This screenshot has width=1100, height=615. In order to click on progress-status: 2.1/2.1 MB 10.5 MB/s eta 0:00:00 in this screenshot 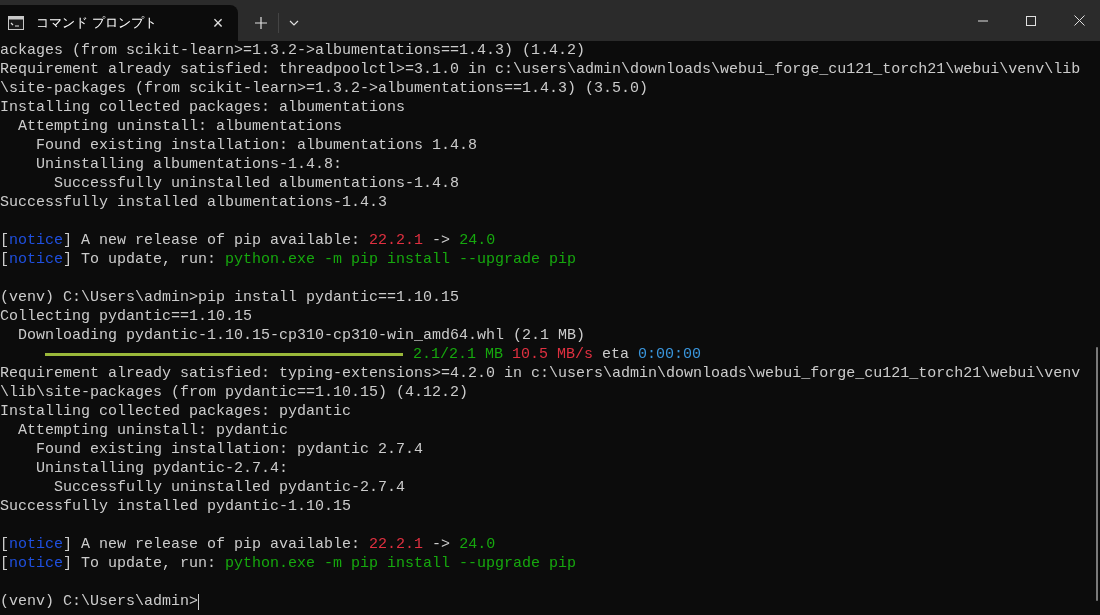, I will do `click(557, 354)`.